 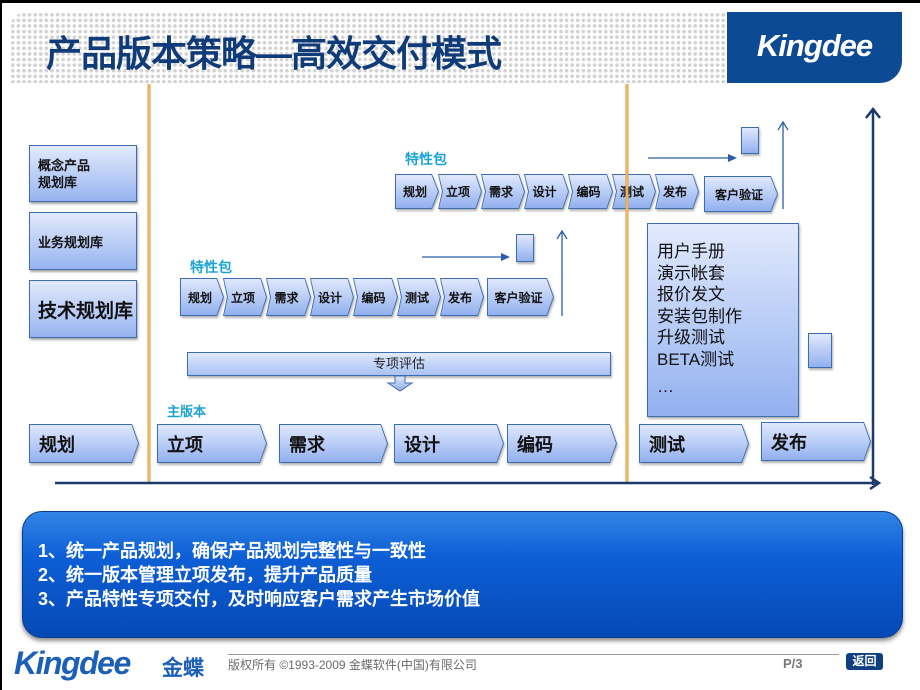 What do you see at coordinates (259, 599) in the screenshot?
I see `summary-point: 3、产品特性专项交付，及时响应客户需求产生市场价值` at bounding box center [259, 599].